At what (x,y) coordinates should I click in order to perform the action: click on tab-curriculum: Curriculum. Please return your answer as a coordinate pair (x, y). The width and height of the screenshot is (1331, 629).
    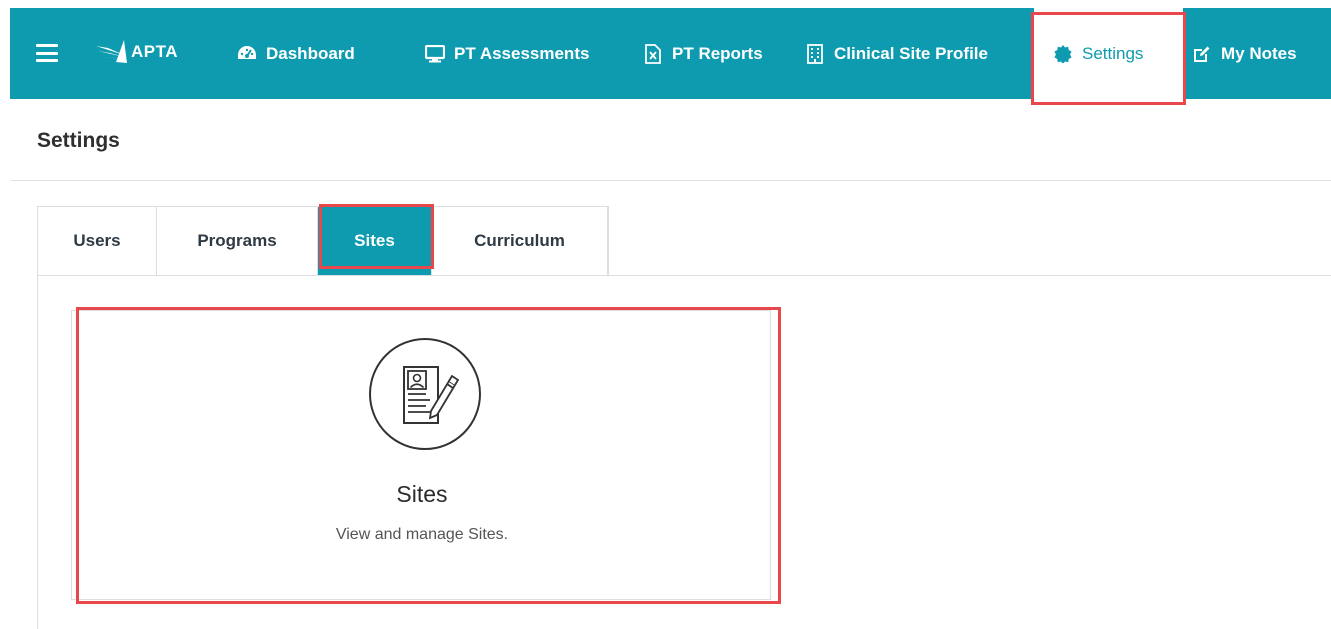
    Looking at the image, I should click on (520, 241).